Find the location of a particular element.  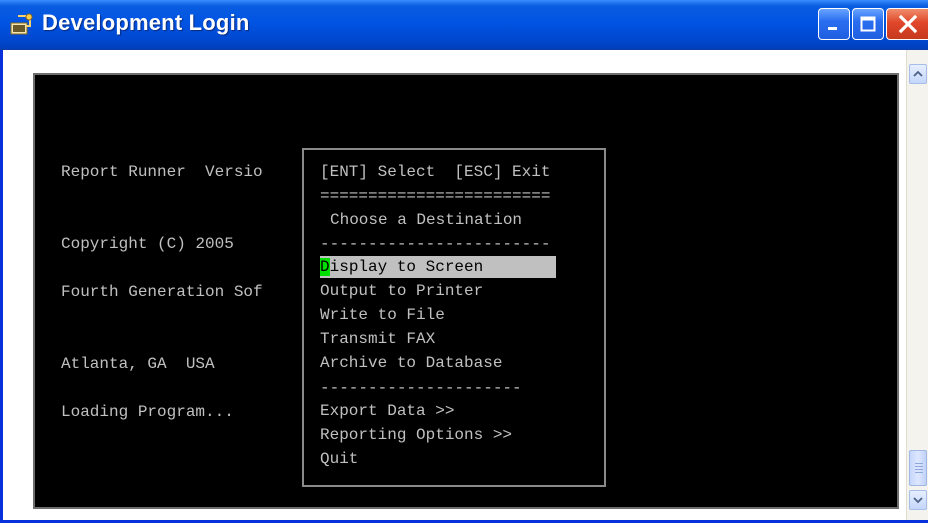

chevron-up-icon is located at coordinates (918, 73).